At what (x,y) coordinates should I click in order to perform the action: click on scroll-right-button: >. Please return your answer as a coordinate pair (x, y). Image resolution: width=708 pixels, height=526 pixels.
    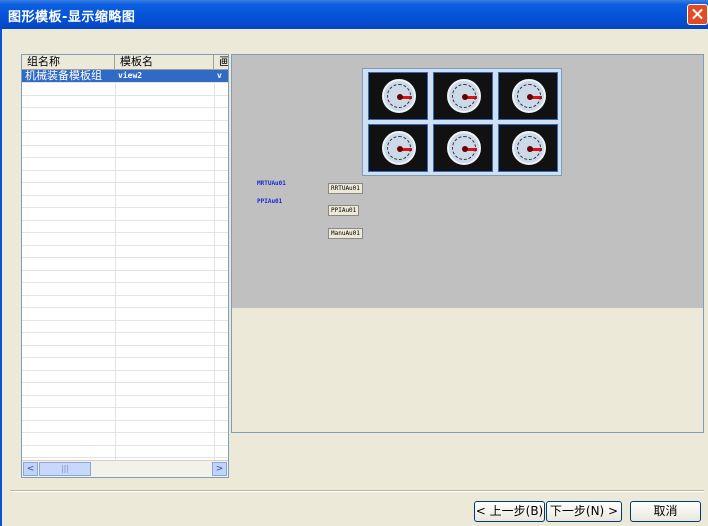
    Looking at the image, I should click on (219, 469).